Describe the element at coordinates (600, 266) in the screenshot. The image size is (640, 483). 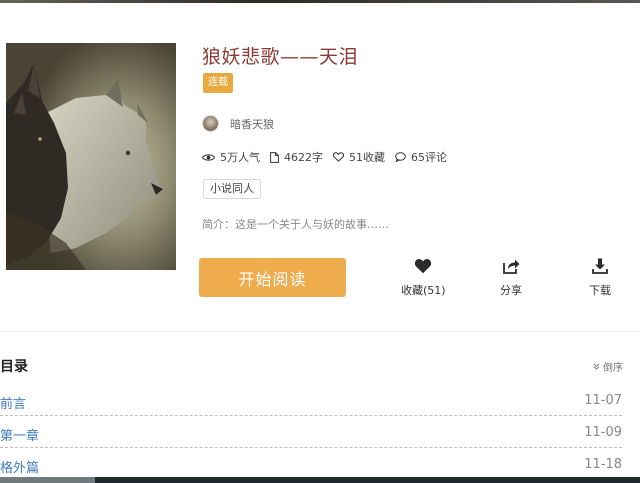
I see `download-icon` at that location.